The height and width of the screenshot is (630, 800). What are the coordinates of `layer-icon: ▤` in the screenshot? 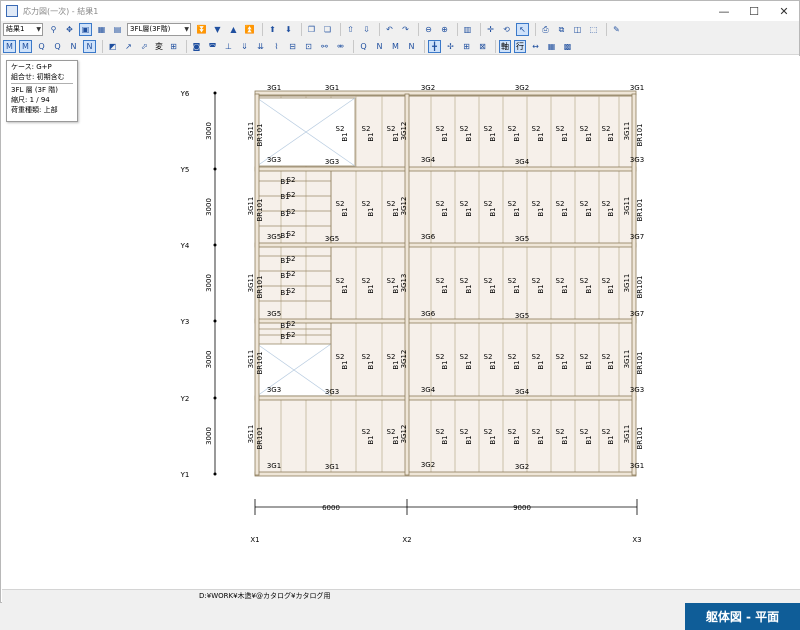 It's located at (117, 29).